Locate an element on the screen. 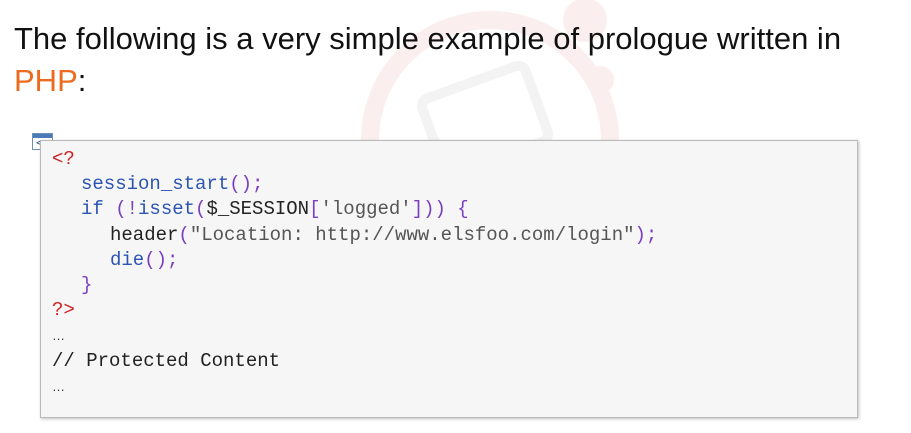 The width and height of the screenshot is (911, 433). heading-accent: PHP is located at coordinates (46, 80).